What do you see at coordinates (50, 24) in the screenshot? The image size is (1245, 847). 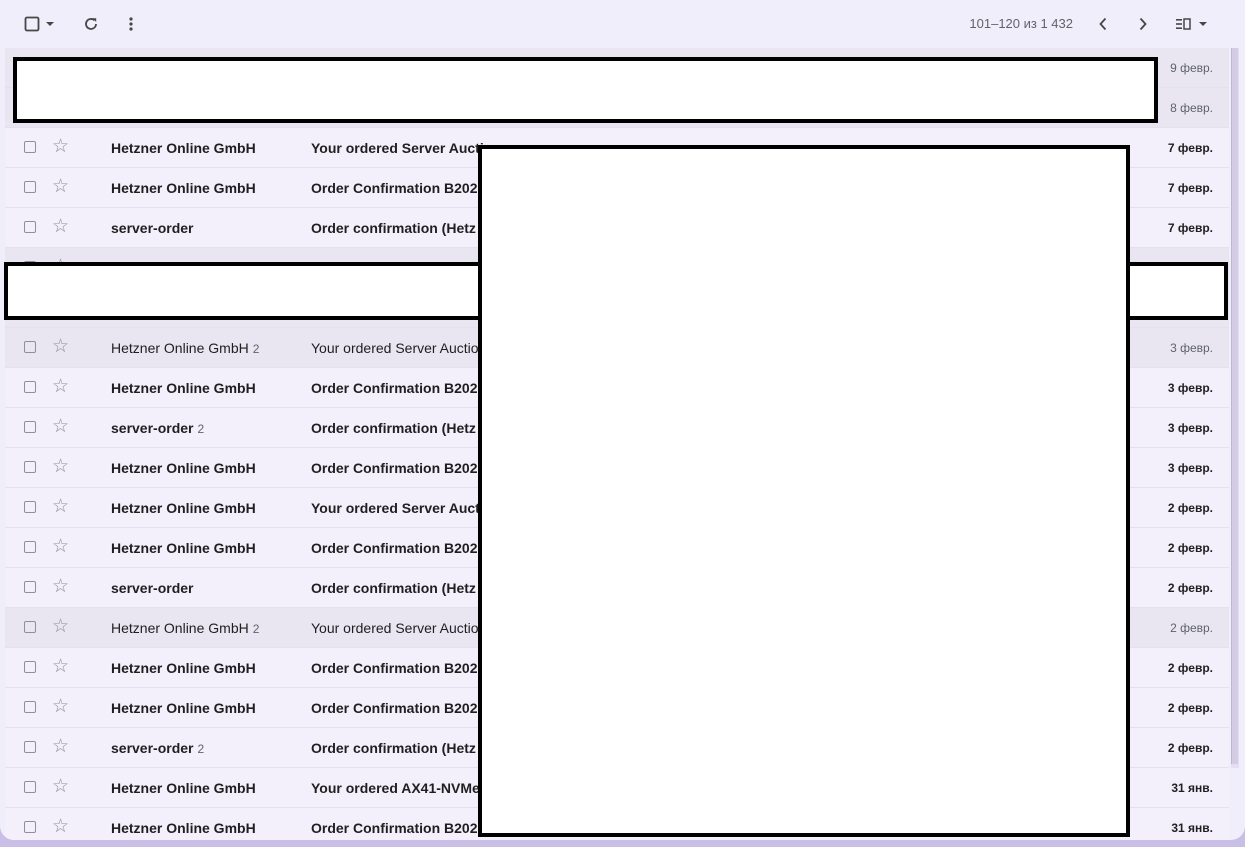 I see `select-dropdown-button` at bounding box center [50, 24].